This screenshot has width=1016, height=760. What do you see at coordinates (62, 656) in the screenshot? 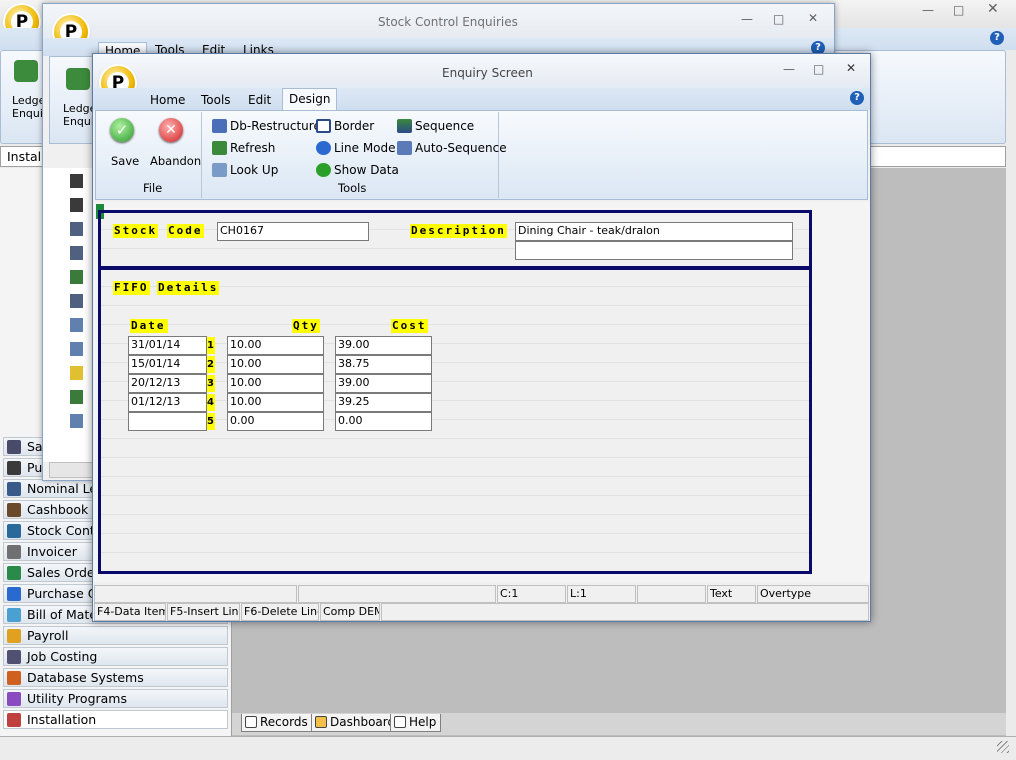
I see `module-label: Job Costing` at bounding box center [62, 656].